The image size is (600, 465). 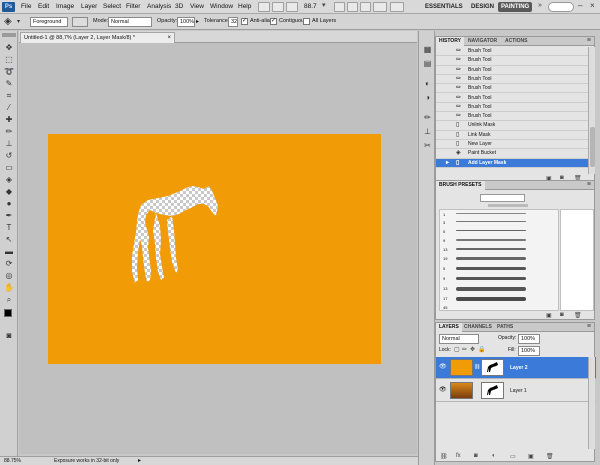 I want to click on quick-mask-icon: ◙, so click(x=9, y=336).